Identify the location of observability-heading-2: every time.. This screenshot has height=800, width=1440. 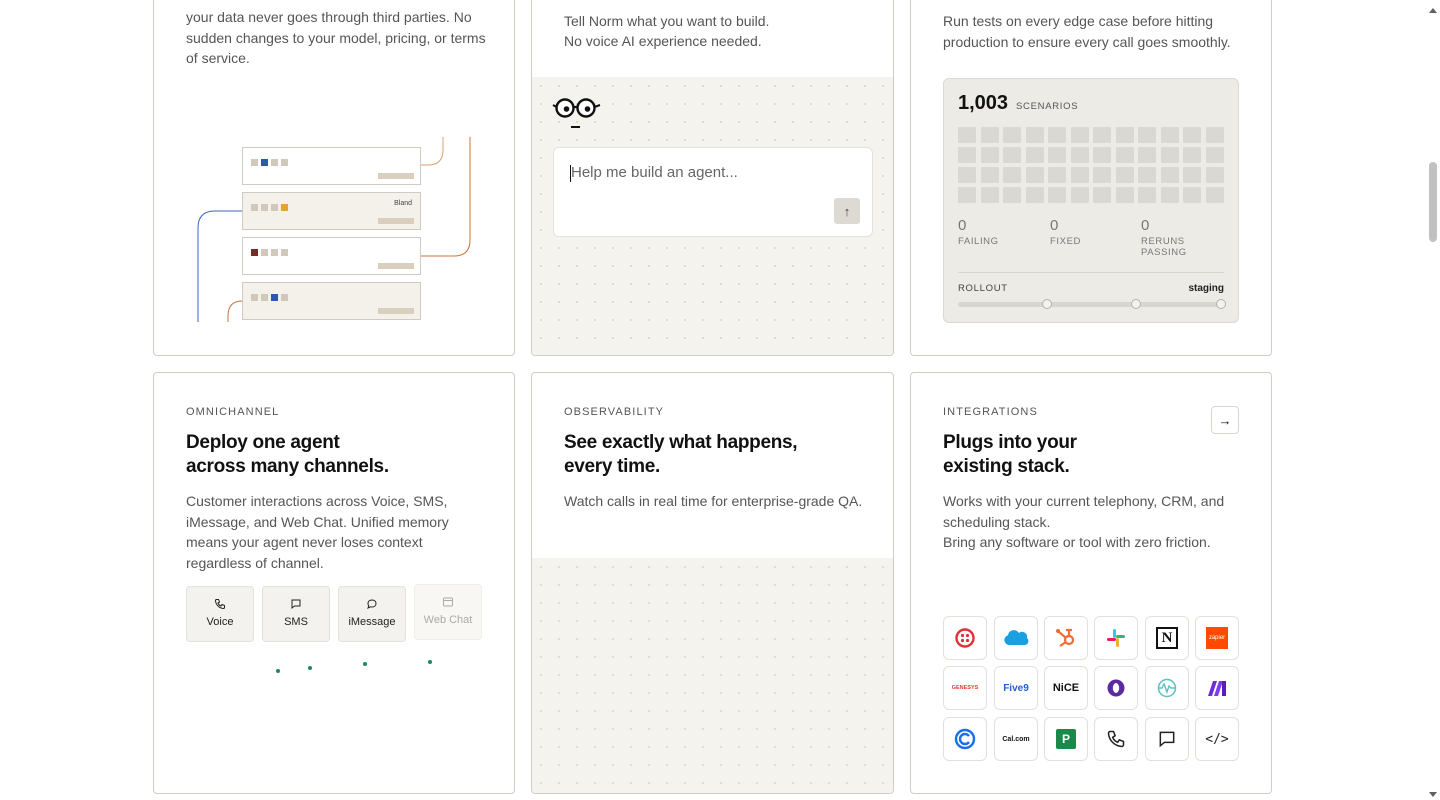
(612, 466).